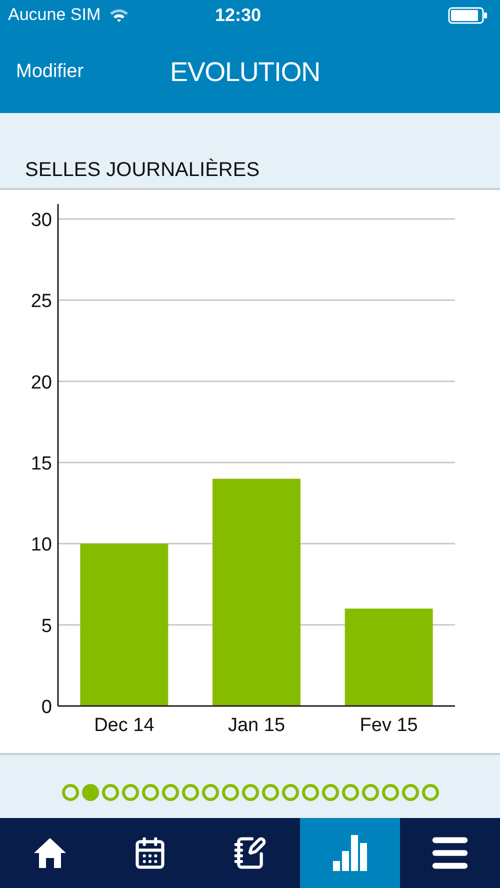 The image size is (500, 888). Describe the element at coordinates (257, 725) in the screenshot. I see `x-axis-label: Jan 15` at that location.